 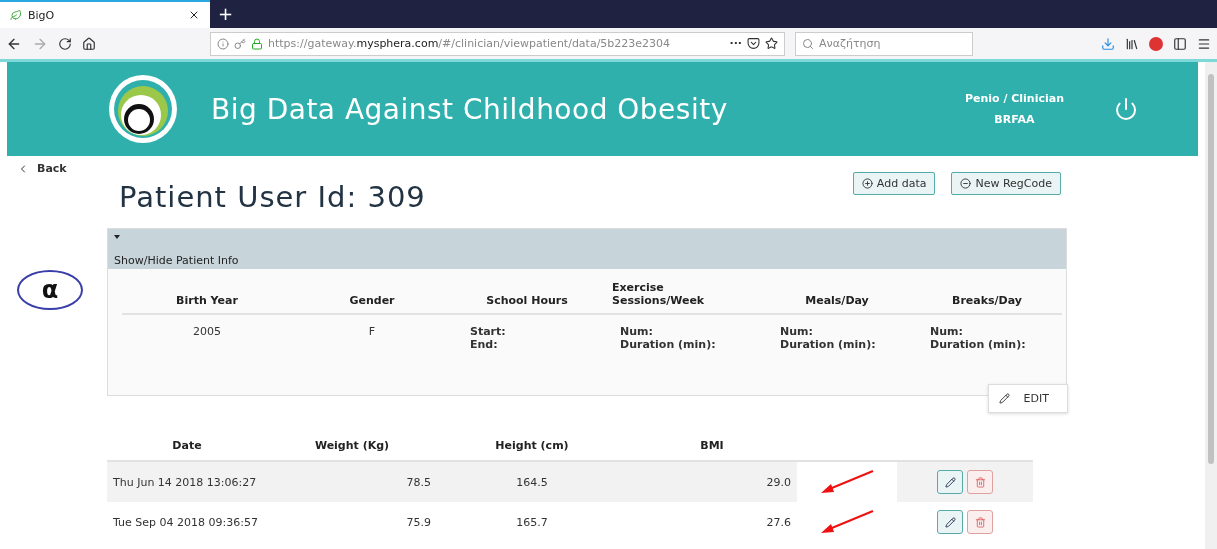 What do you see at coordinates (226, 14) in the screenshot?
I see `new-tab-button: +` at bounding box center [226, 14].